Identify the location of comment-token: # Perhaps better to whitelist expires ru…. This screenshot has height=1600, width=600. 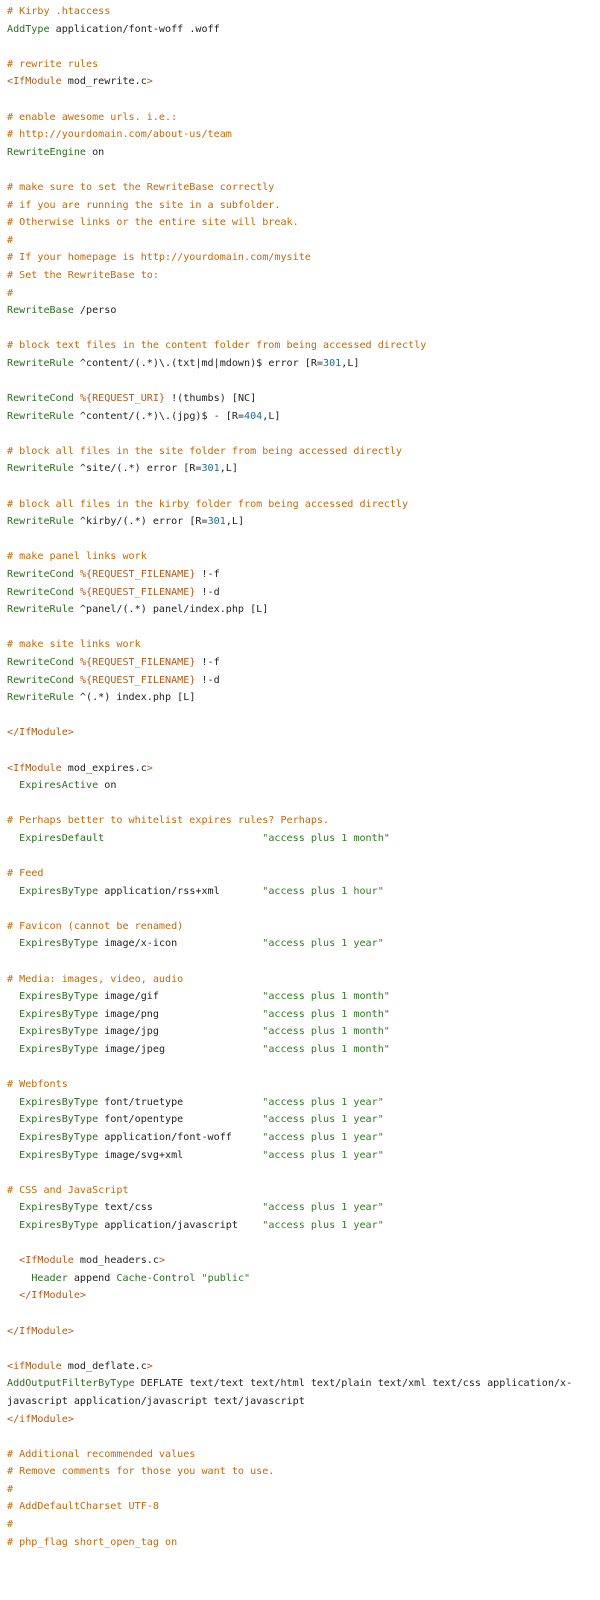
(168, 821).